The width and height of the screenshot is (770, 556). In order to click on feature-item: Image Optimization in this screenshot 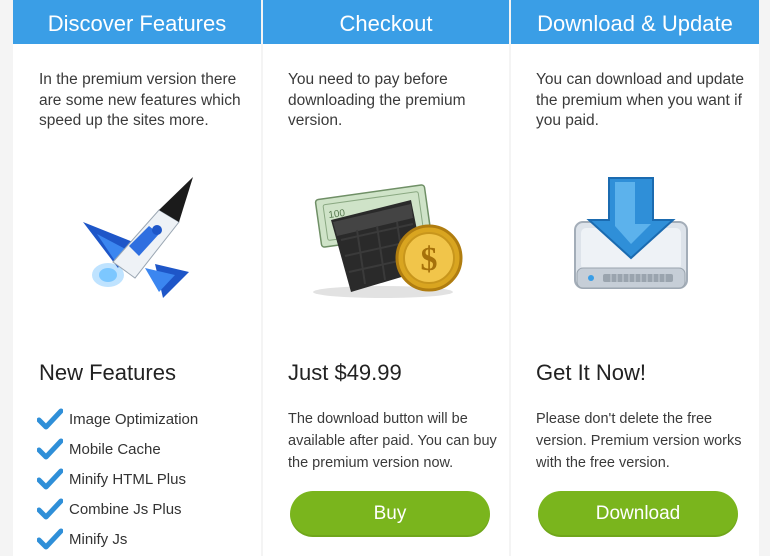, I will do `click(117, 419)`.